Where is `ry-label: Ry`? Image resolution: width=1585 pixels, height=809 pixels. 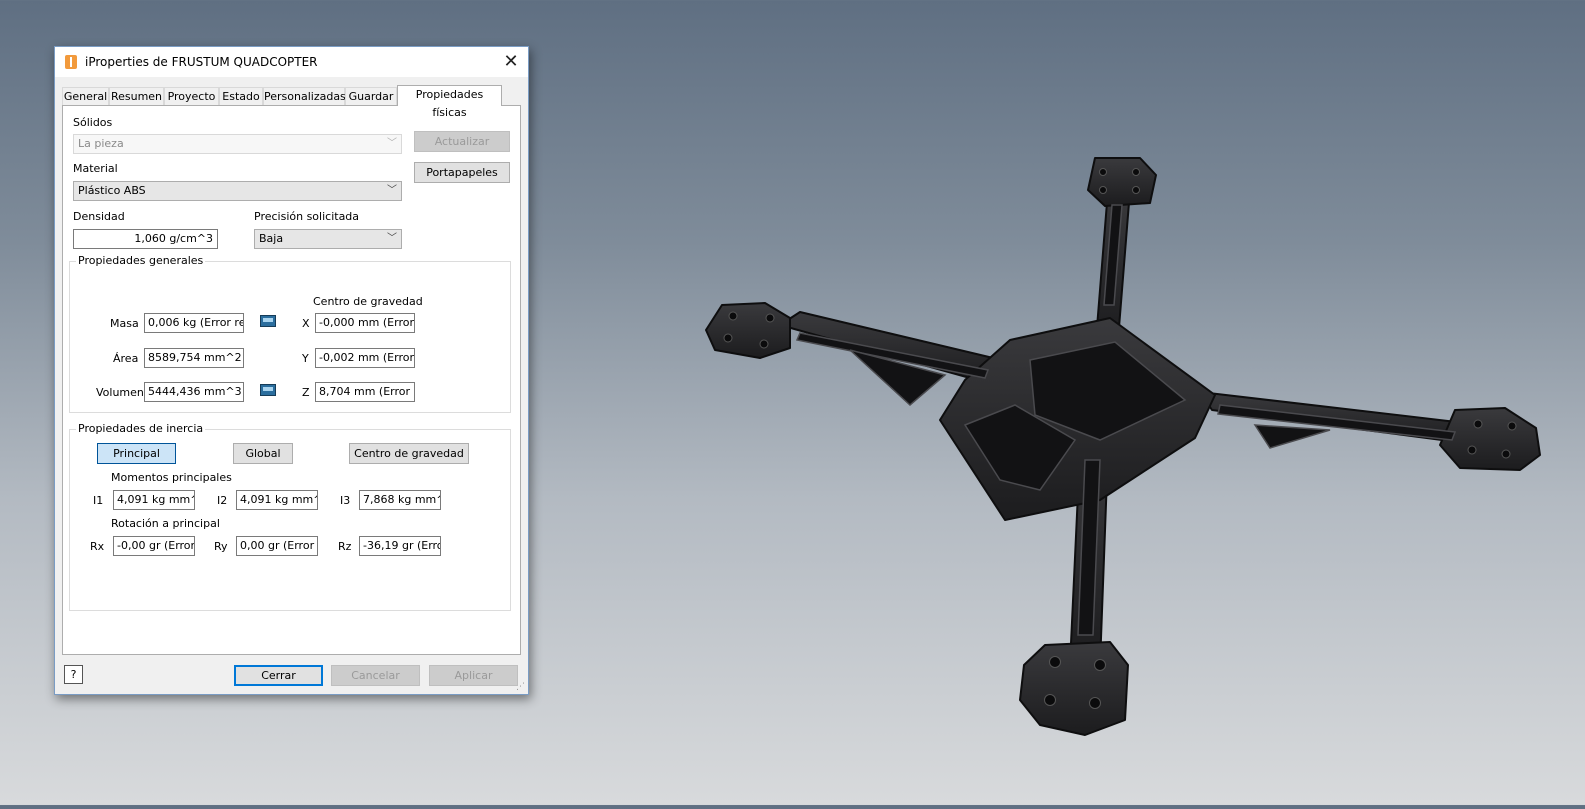 ry-label: Ry is located at coordinates (221, 546).